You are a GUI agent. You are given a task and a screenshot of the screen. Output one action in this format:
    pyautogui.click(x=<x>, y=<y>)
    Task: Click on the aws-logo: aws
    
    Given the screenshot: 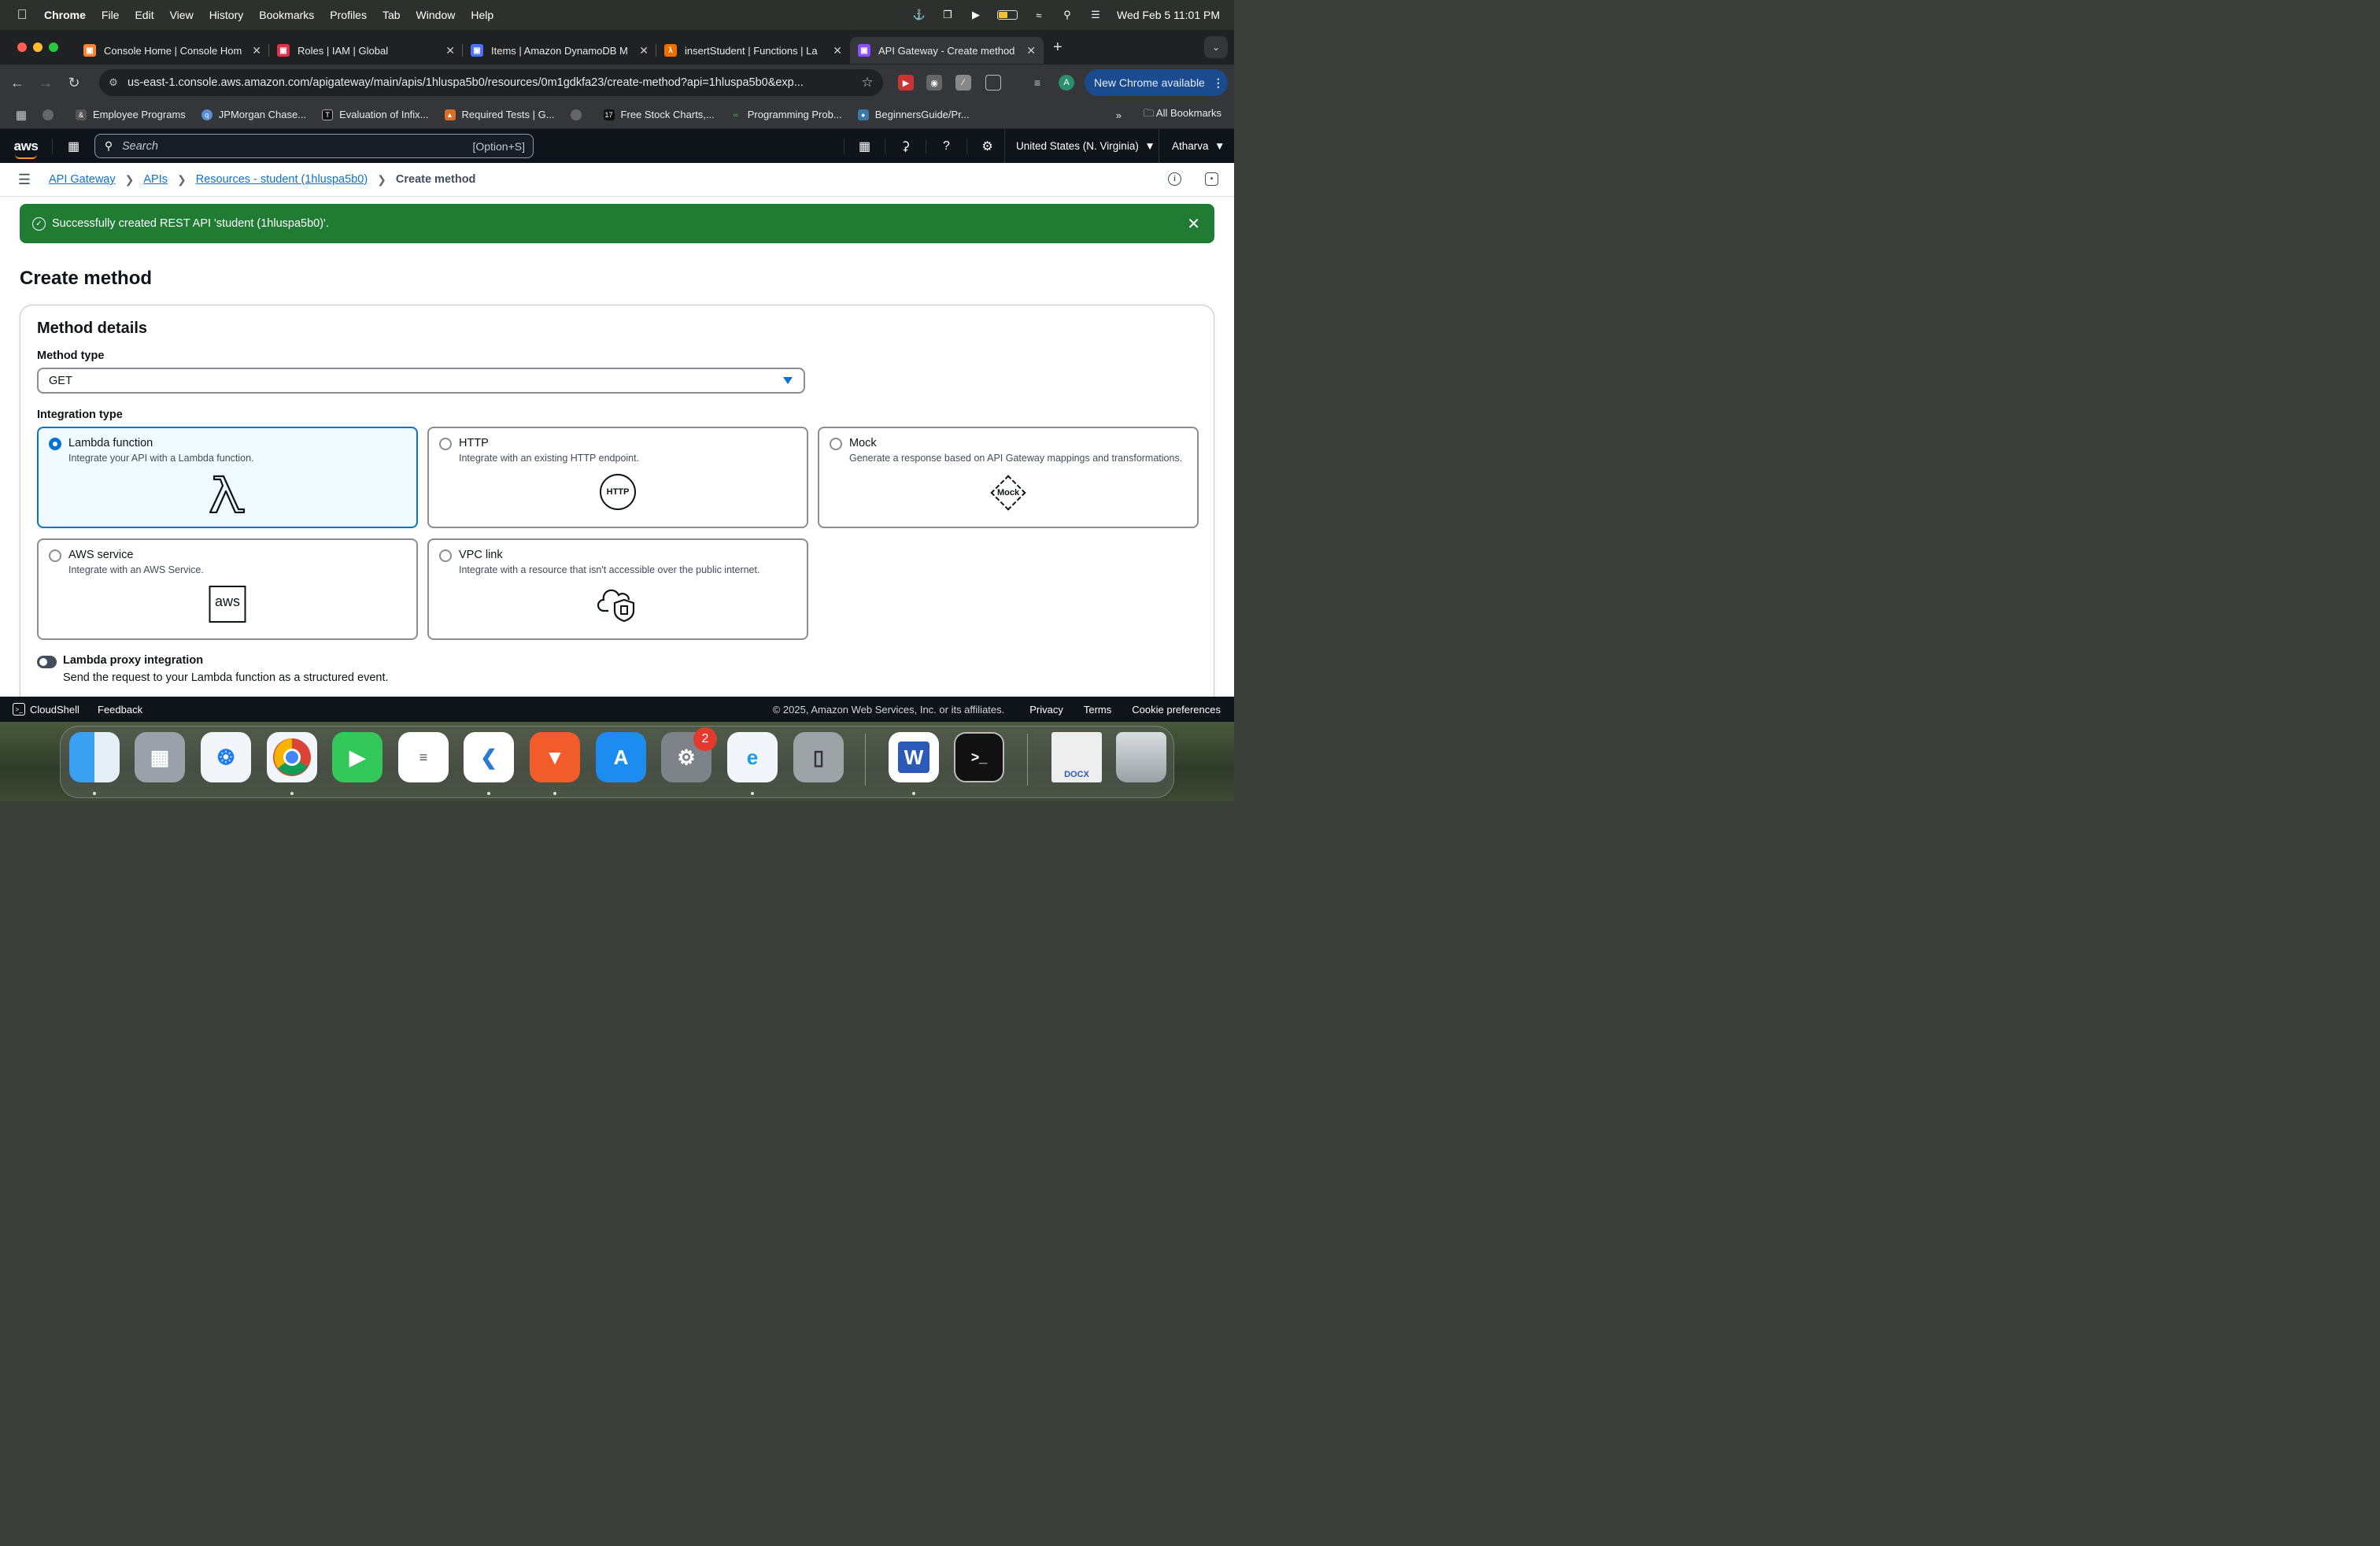 What is the action you would take?
    pyautogui.click(x=26, y=149)
    